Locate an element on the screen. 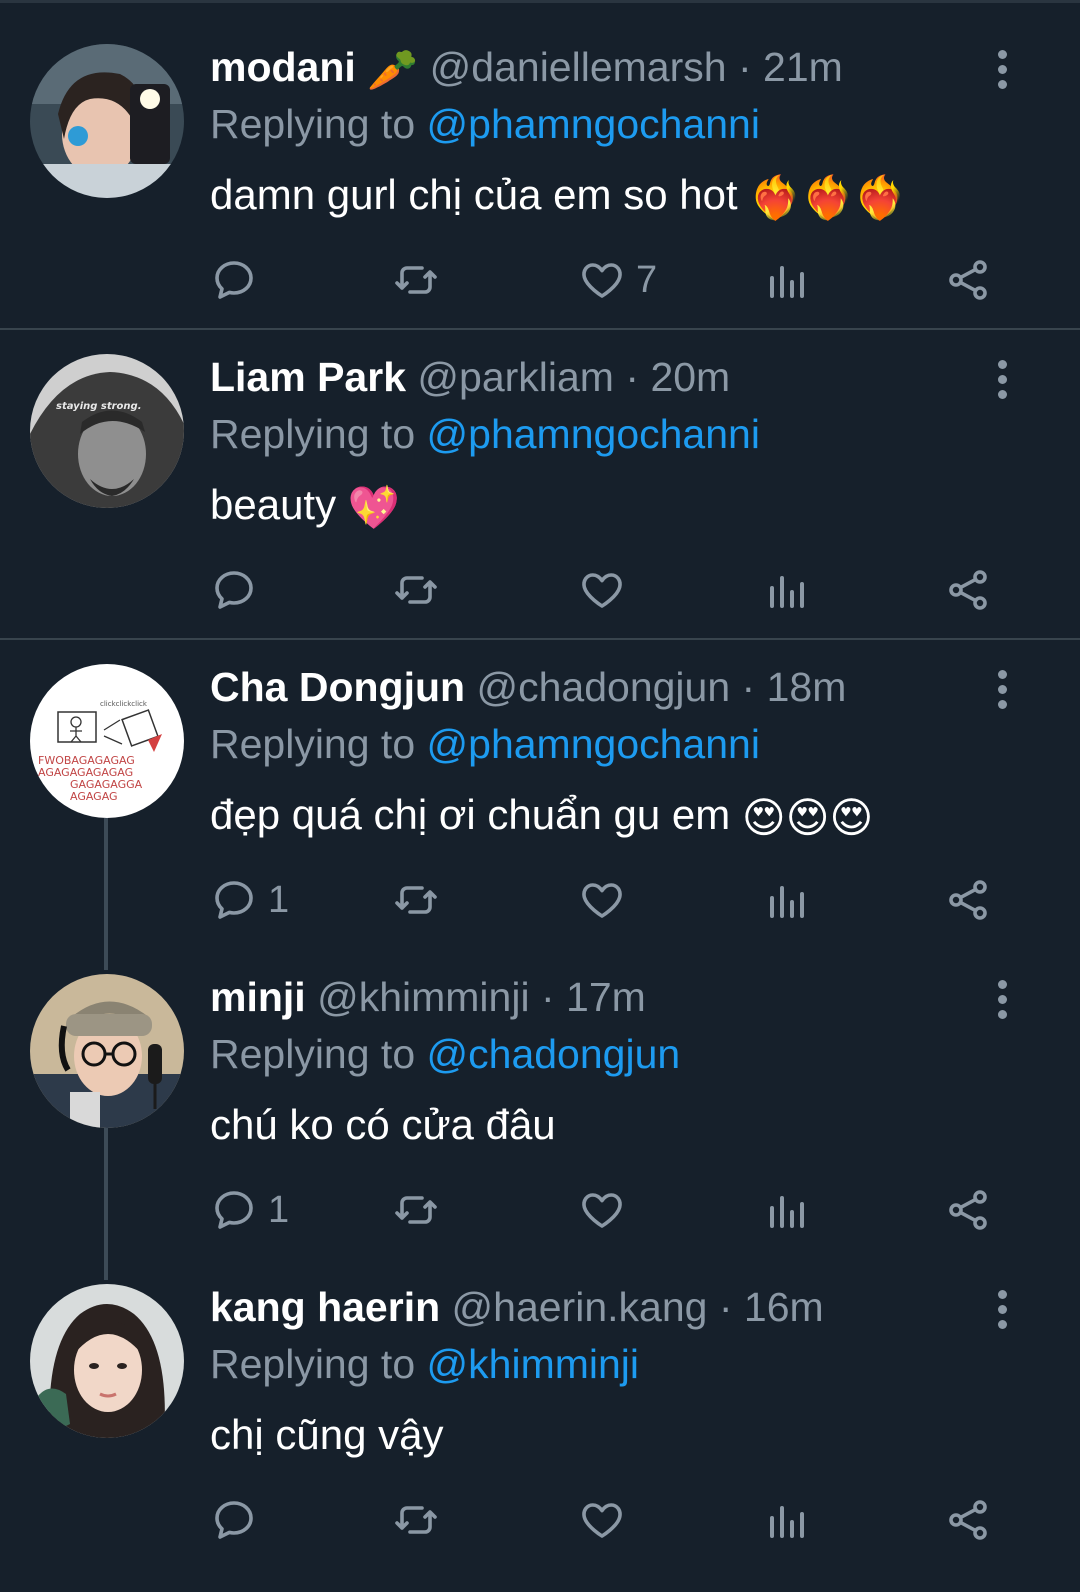 The width and height of the screenshot is (1080, 1592). replying-to: Replying to @chadongjun is located at coordinates (445, 1054).